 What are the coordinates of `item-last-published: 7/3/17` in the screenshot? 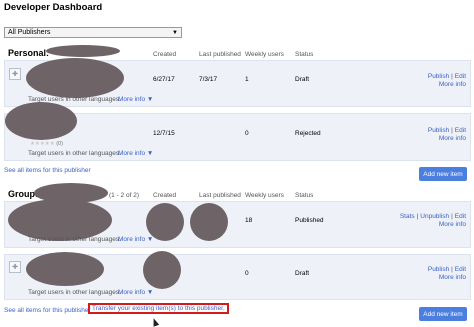 It's located at (208, 79).